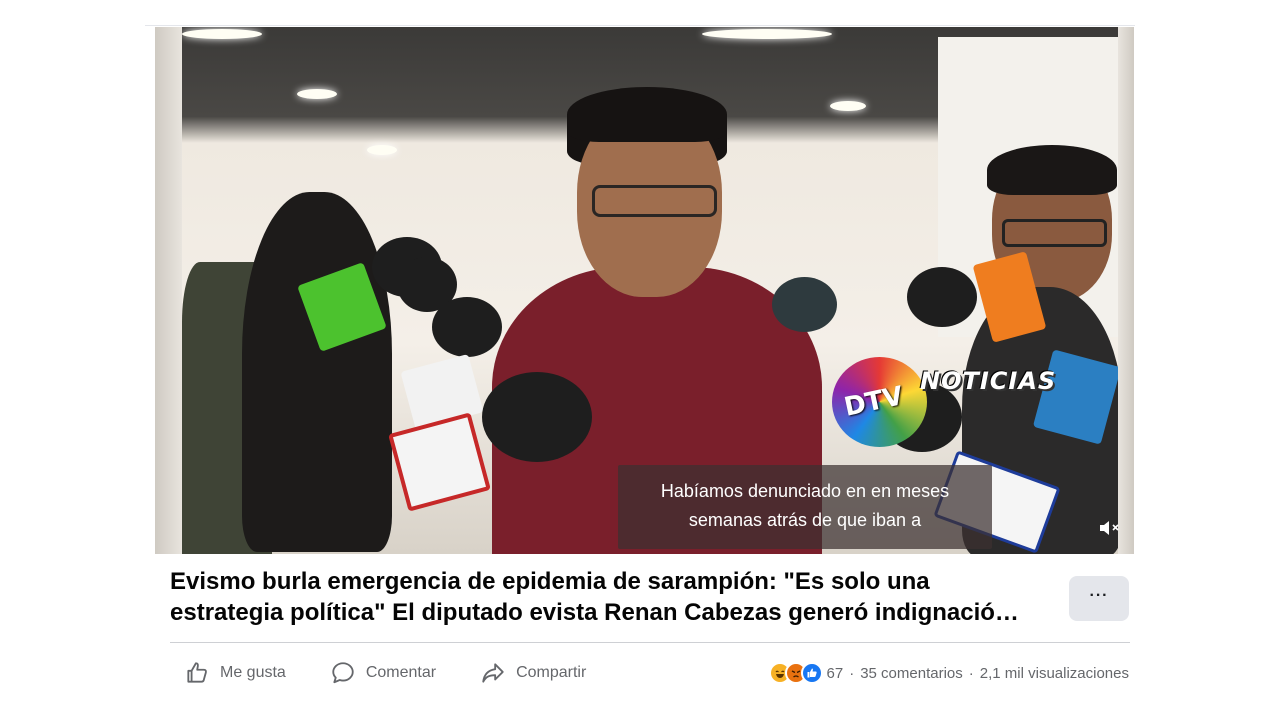 Image resolution: width=1280 pixels, height=720 pixels. Describe the element at coordinates (401, 672) in the screenshot. I see `comment-label: Comentar` at that location.